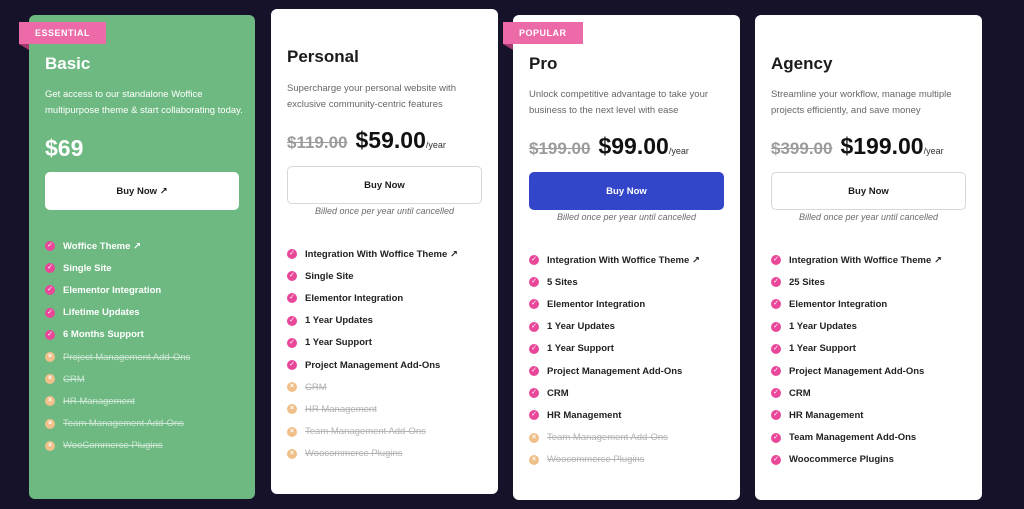 The height and width of the screenshot is (509, 1024). I want to click on feature-item: ✓ Team Management Add-Ons, so click(871, 438).